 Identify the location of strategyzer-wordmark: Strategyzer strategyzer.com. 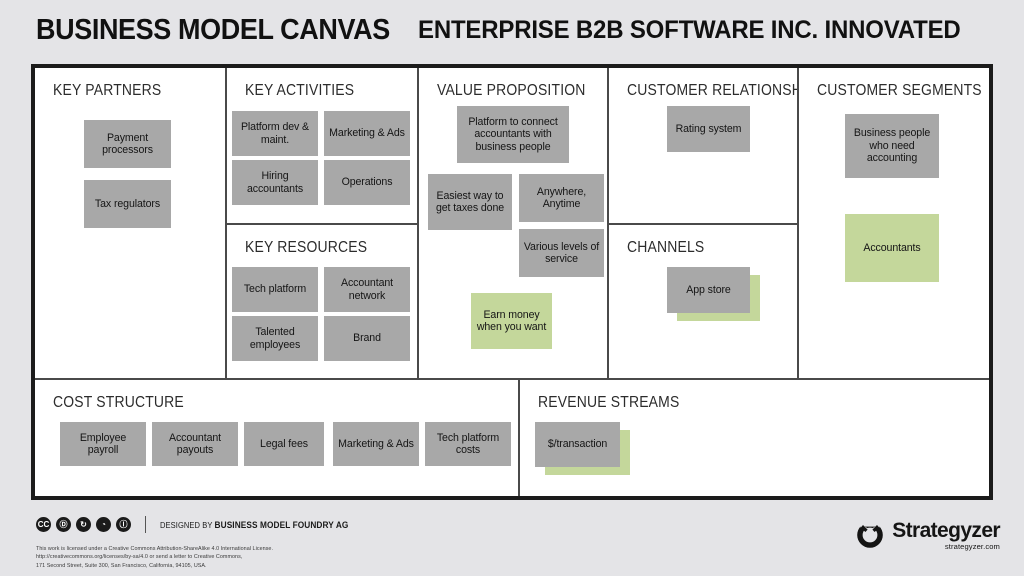
(946, 535).